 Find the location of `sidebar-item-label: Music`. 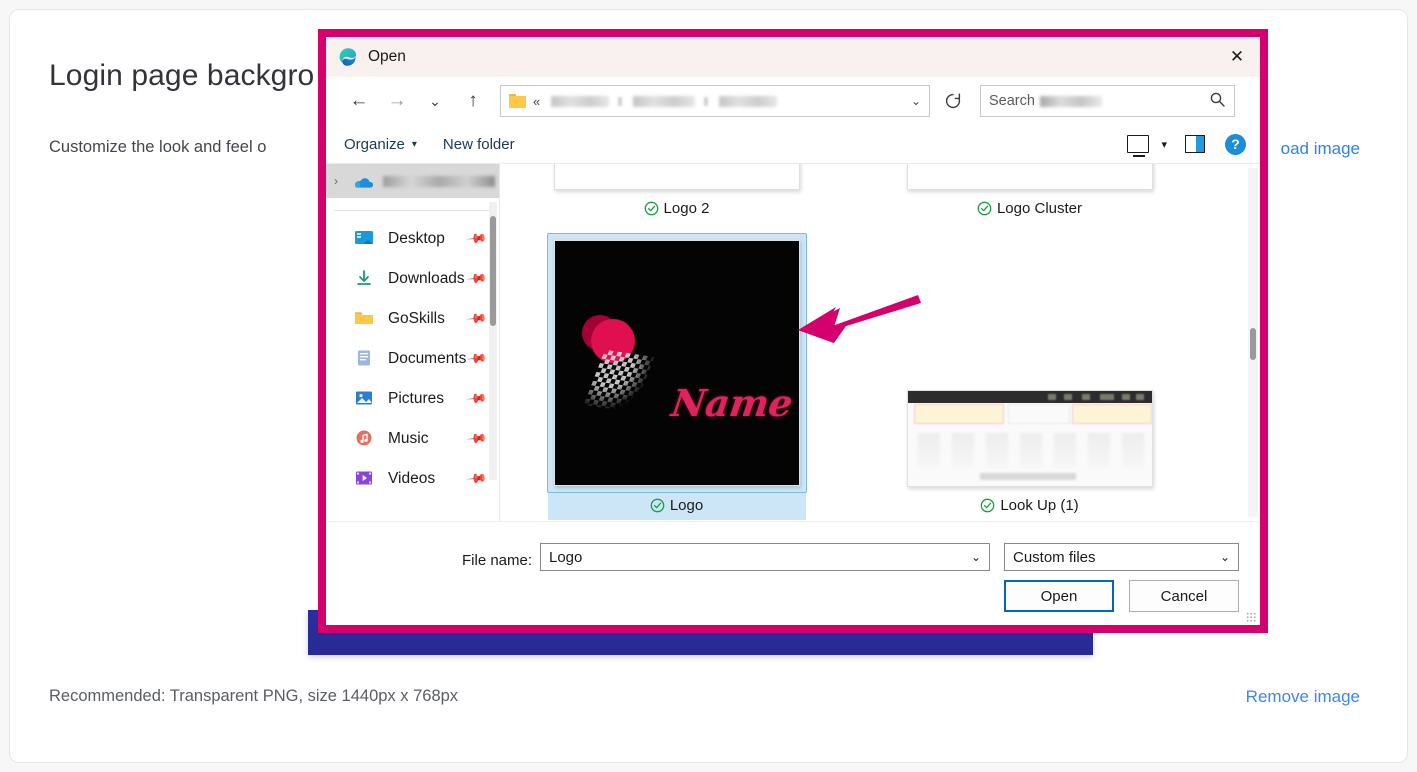

sidebar-item-label: Music is located at coordinates (408, 438).